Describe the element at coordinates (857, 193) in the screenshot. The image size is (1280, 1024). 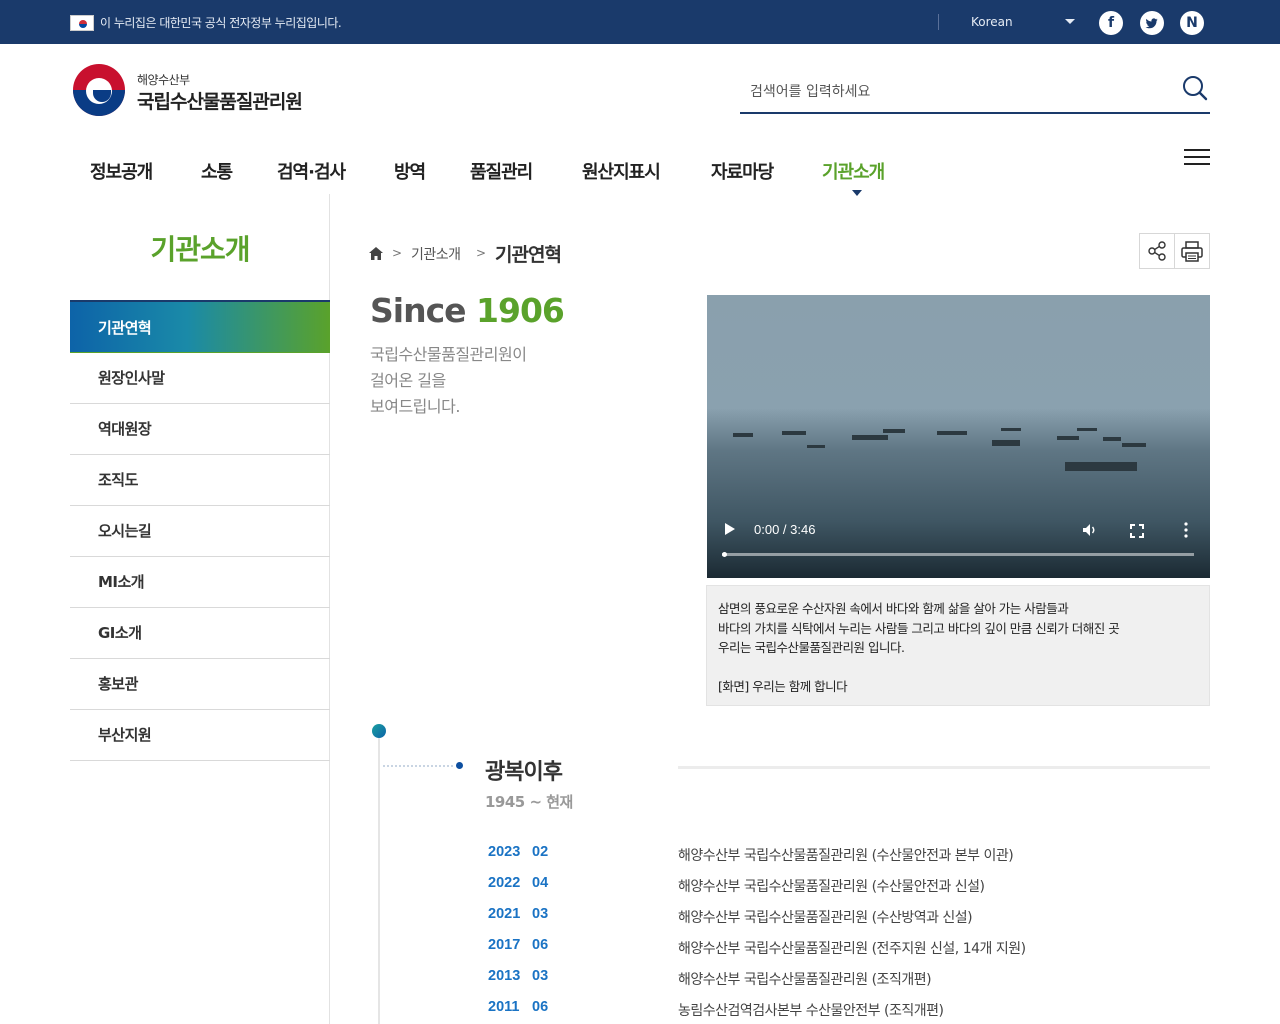
I see `active-menu-marker-icon` at that location.